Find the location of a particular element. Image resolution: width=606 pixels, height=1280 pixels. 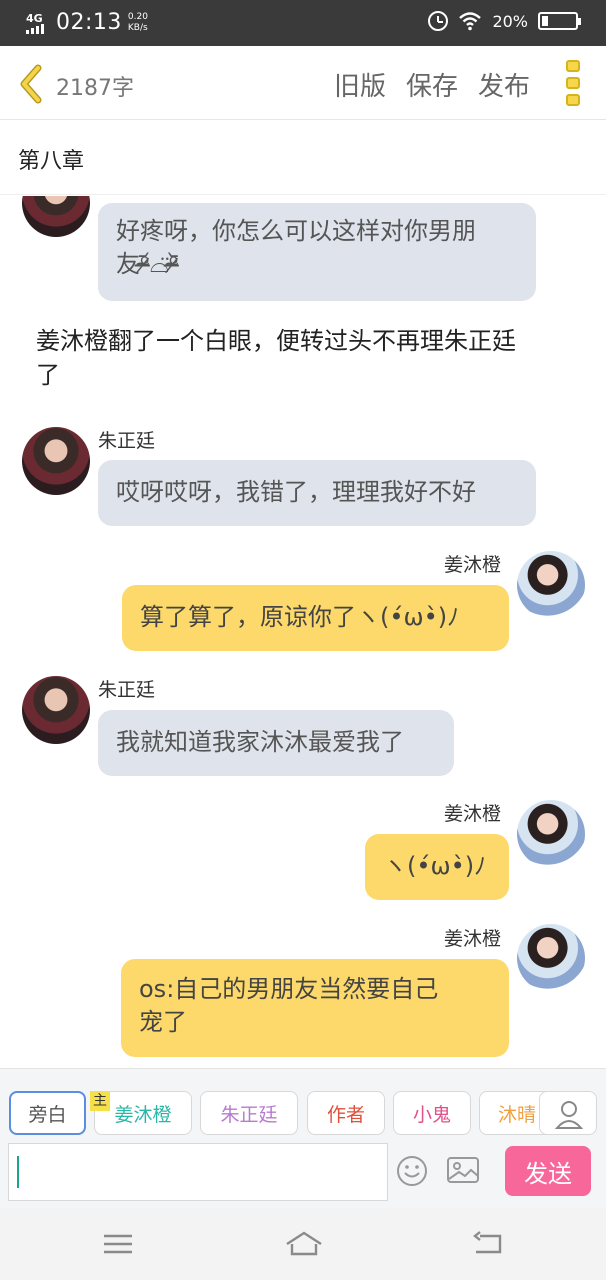

role-label: 沐晴 is located at coordinates (517, 1114).